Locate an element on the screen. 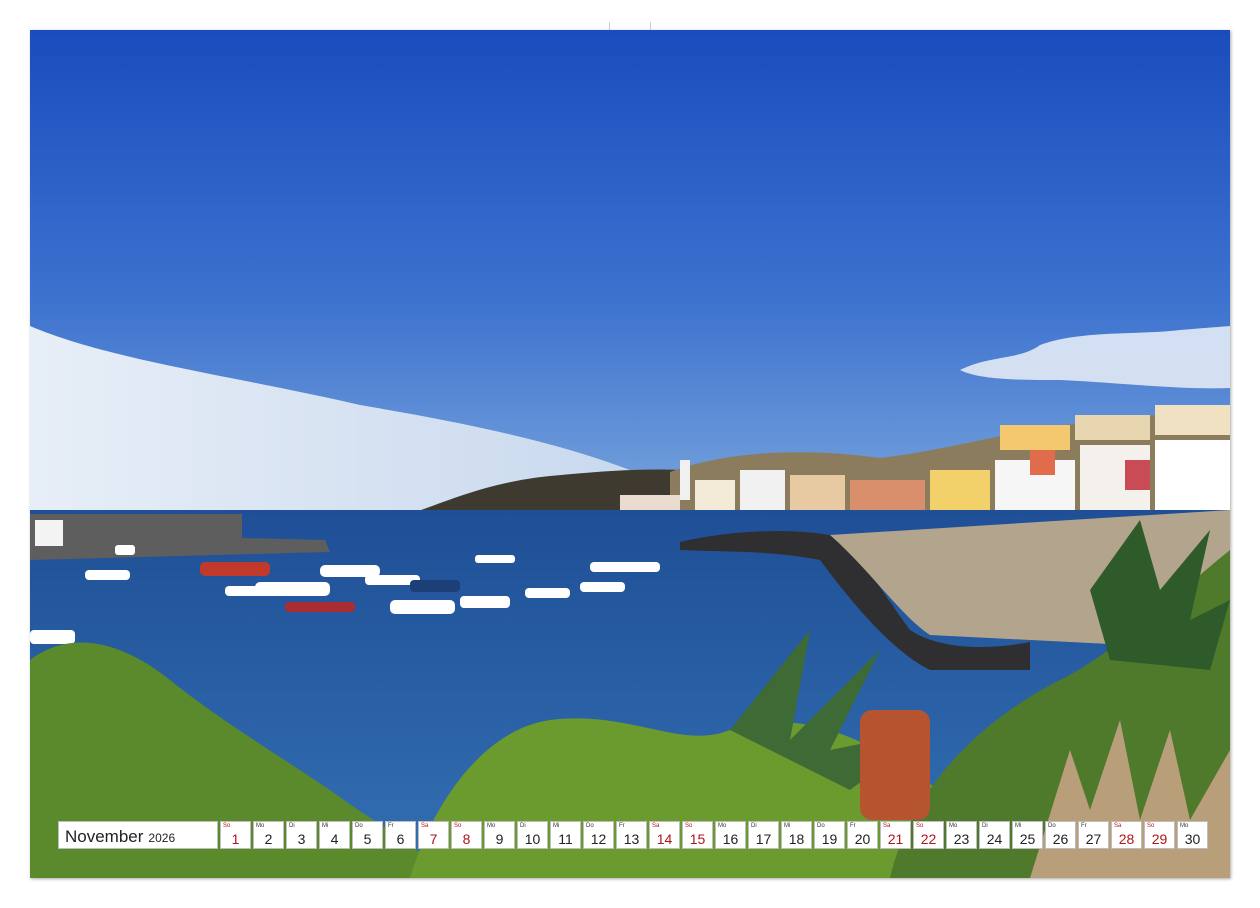 The height and width of the screenshot is (908, 1260). day-number: 3 is located at coordinates (301, 839).